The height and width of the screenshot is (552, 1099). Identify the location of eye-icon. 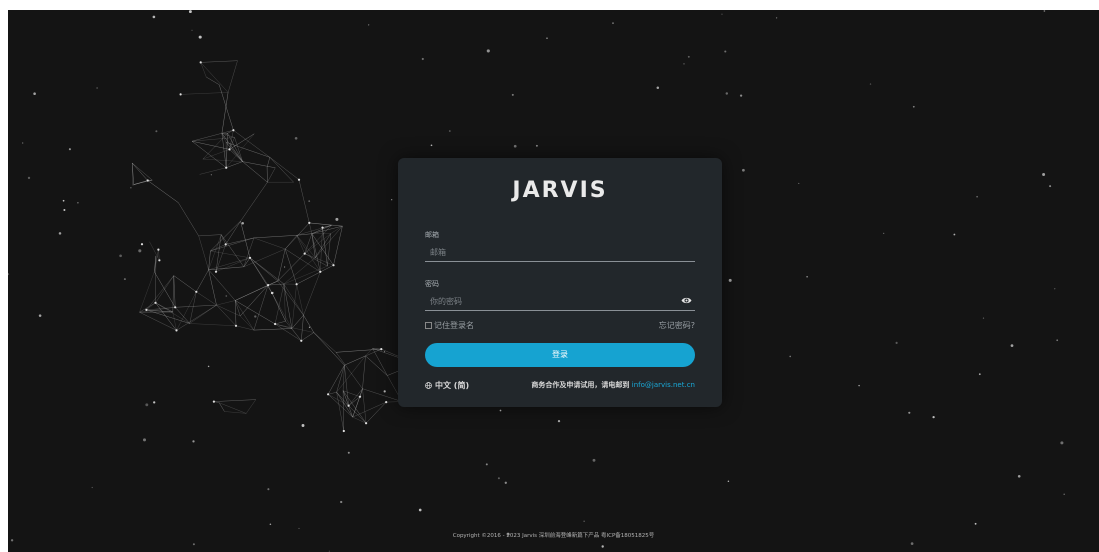
(686, 300).